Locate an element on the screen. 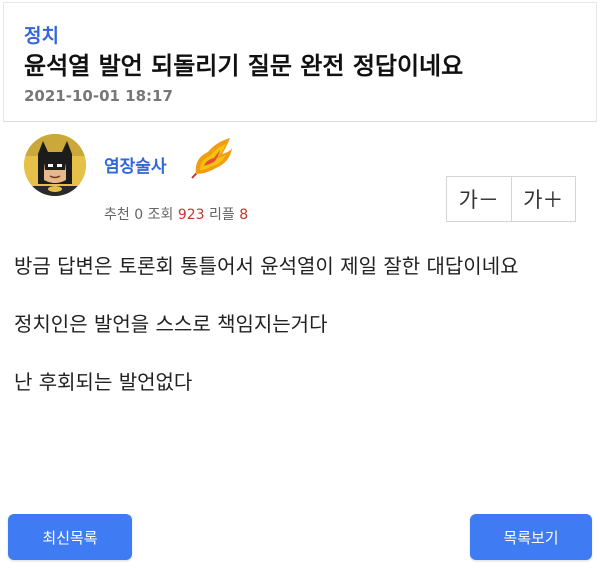  post-stats: 추천 0 조회 923 리플 8 is located at coordinates (176, 214).